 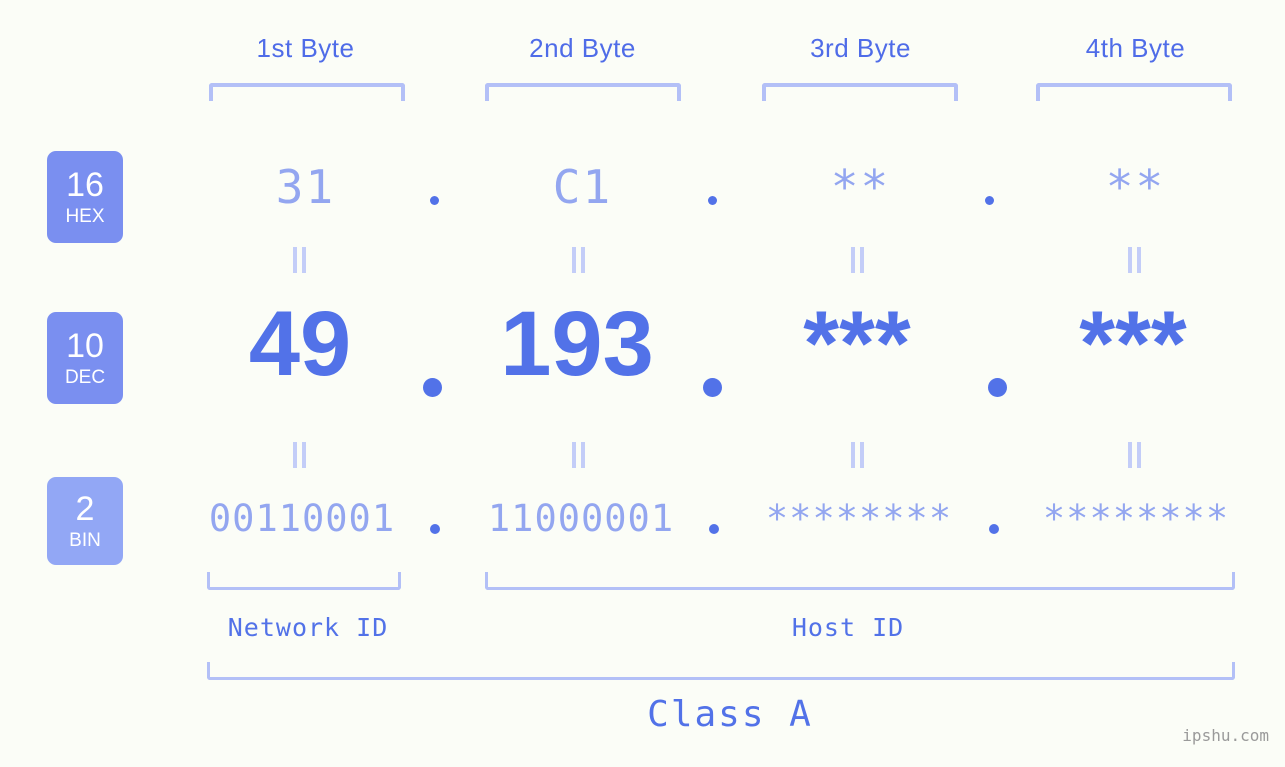 What do you see at coordinates (85, 185) in the screenshot?
I see `base-badge-hex-number: 16` at bounding box center [85, 185].